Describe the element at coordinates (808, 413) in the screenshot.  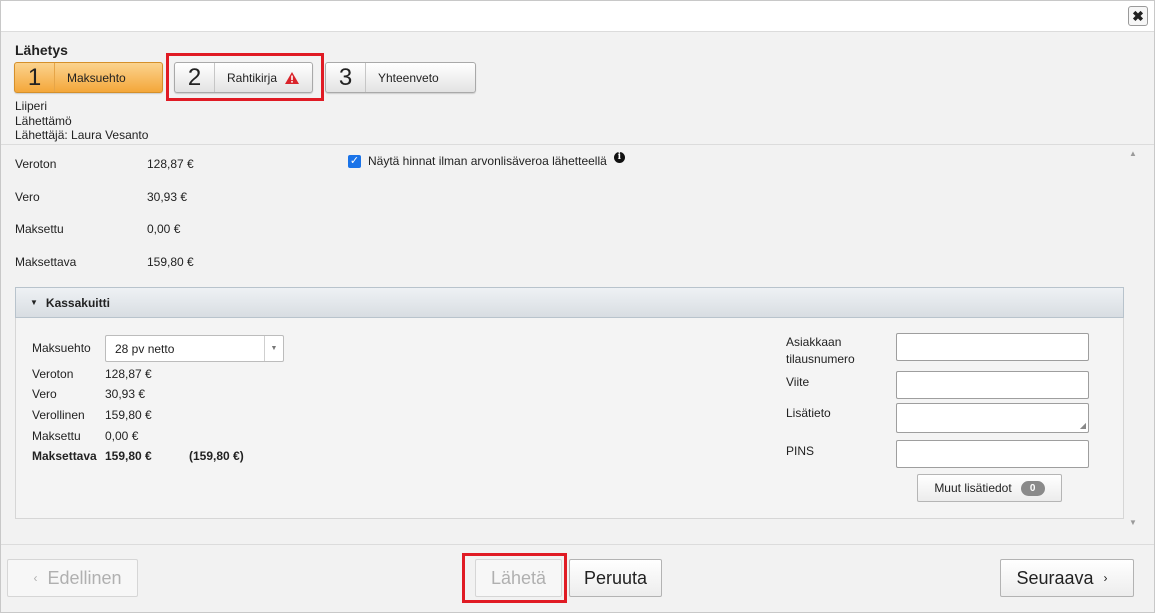
I see `extra-info-label: Lisätieto` at that location.